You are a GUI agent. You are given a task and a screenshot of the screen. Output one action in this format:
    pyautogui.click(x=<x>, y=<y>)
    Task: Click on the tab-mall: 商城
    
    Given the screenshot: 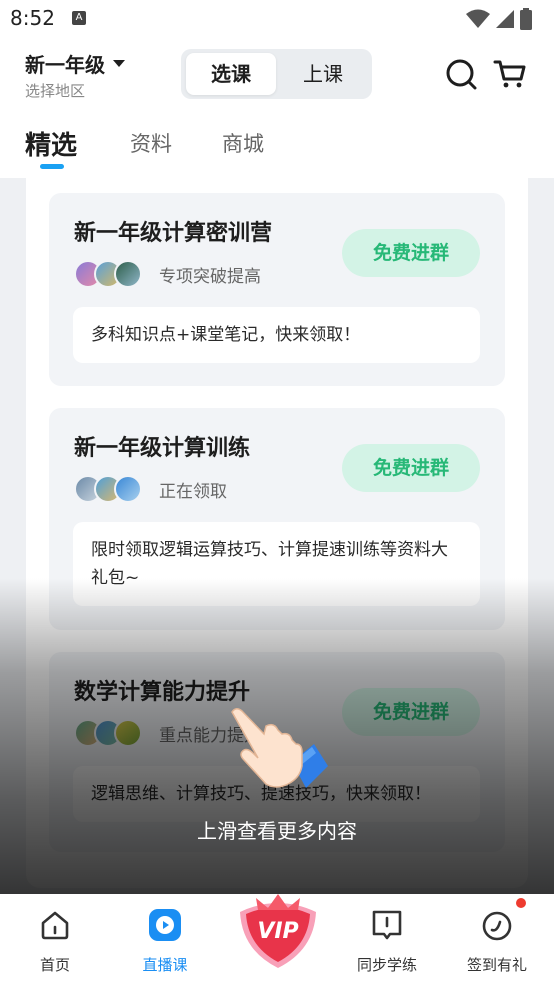 What is the action you would take?
    pyautogui.click(x=243, y=143)
    